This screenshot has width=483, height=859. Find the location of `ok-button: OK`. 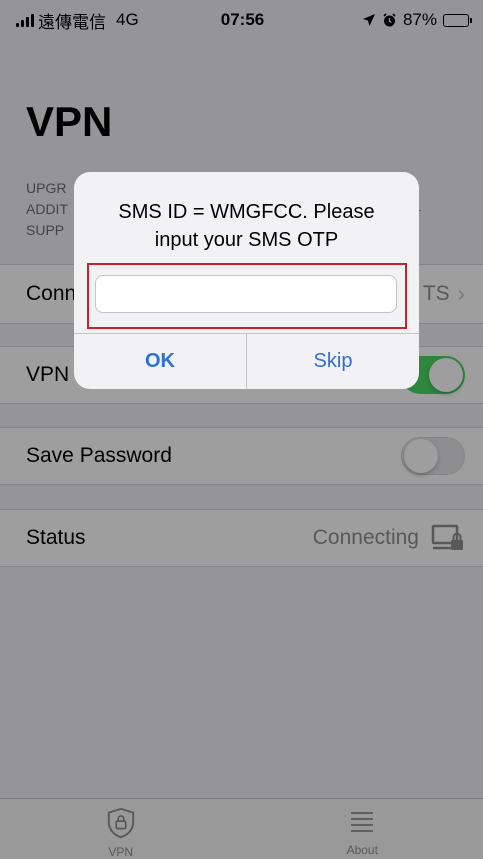

ok-button: OK is located at coordinates (160, 361).